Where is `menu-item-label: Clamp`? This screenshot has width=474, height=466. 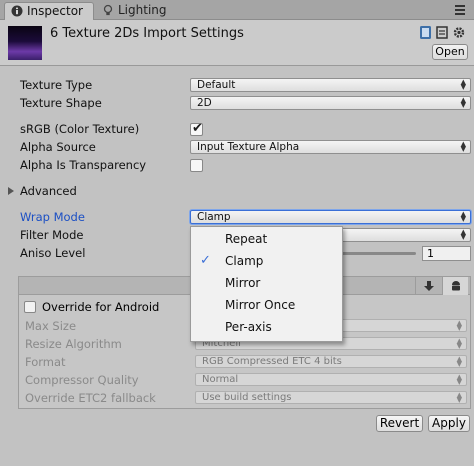
menu-item-label: Clamp is located at coordinates (244, 261).